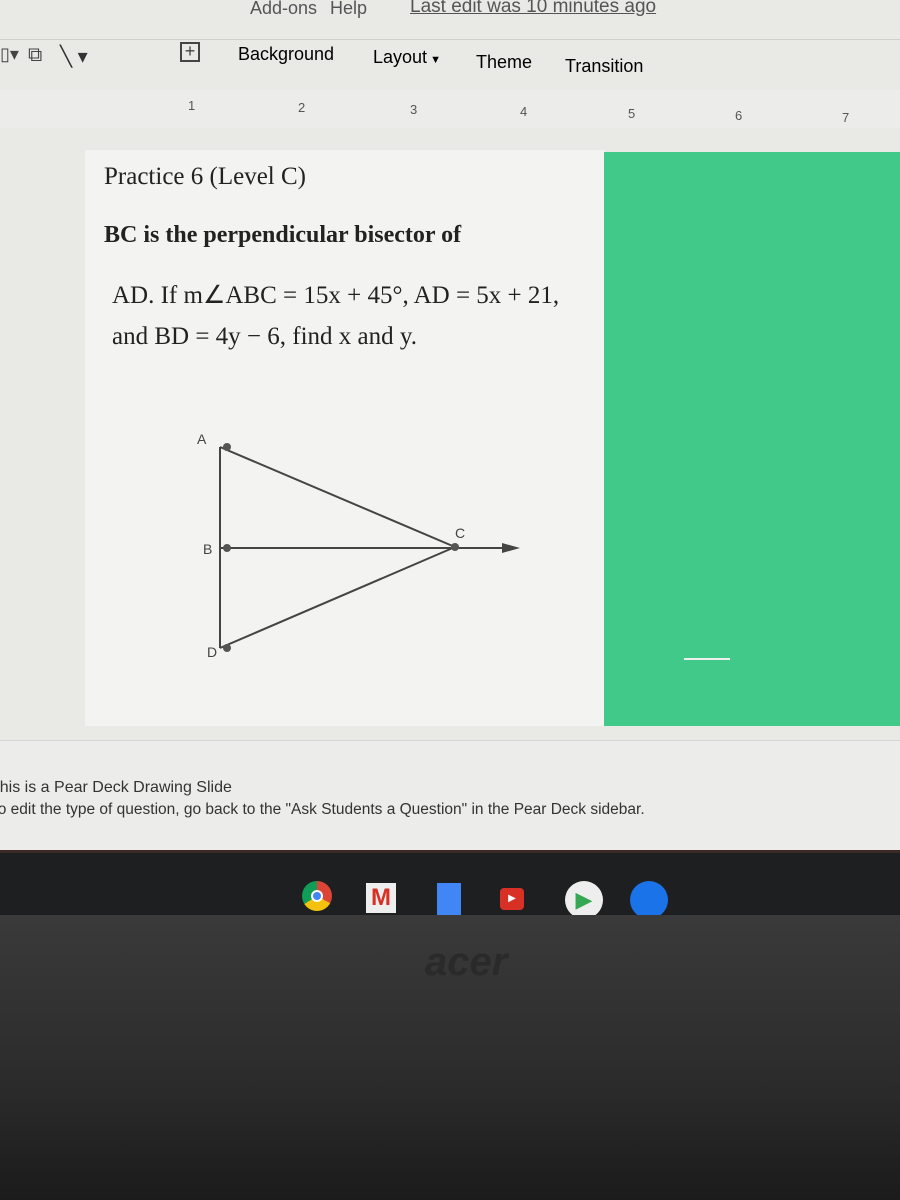 This screenshot has height=1200, width=900. Describe the element at coordinates (466, 962) in the screenshot. I see `acer-logo: acer` at that location.